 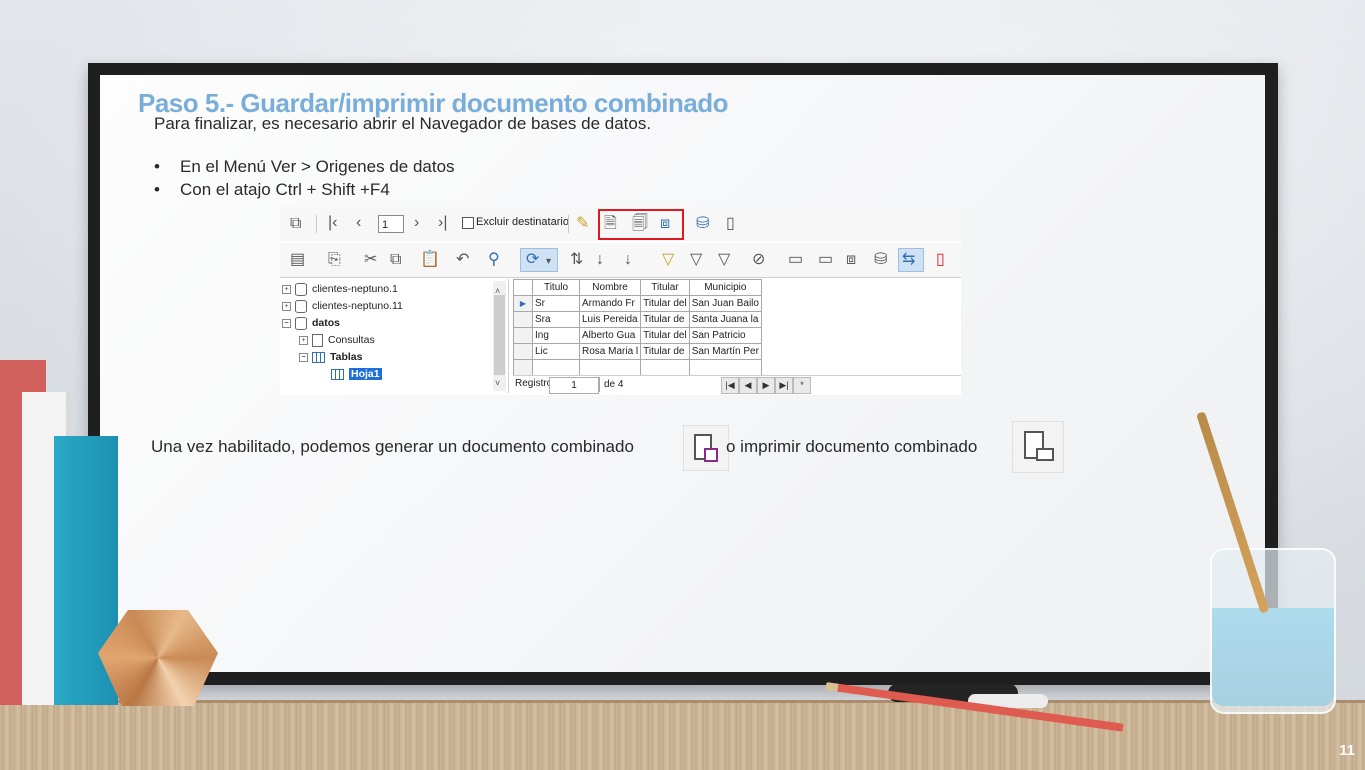 What do you see at coordinates (304, 168) in the screenshot?
I see `bullet-item: En el Menú Ver > Origenes de datos` at bounding box center [304, 168].